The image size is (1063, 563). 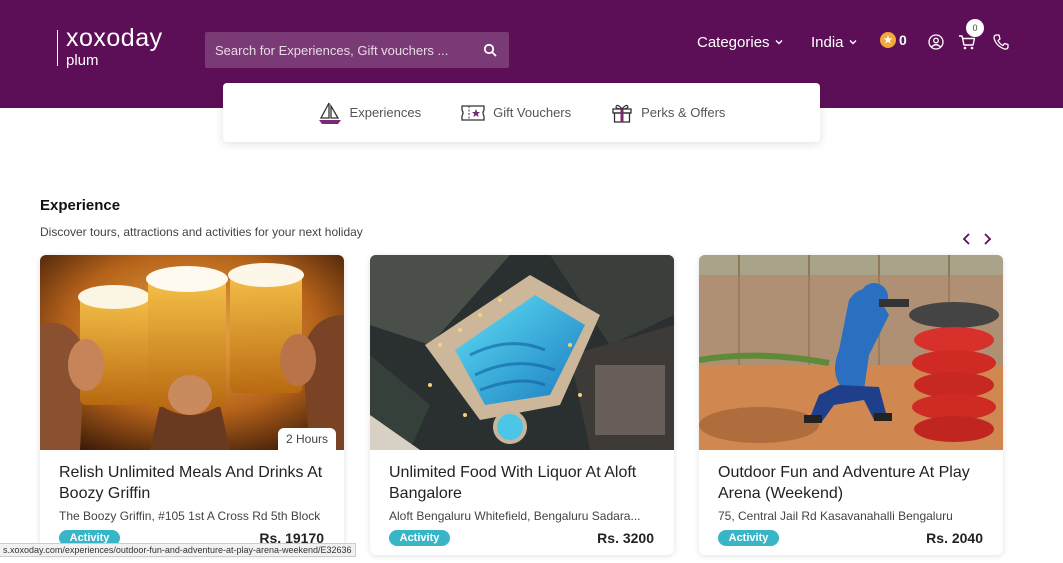 I want to click on search-icon, so click(x=490, y=50).